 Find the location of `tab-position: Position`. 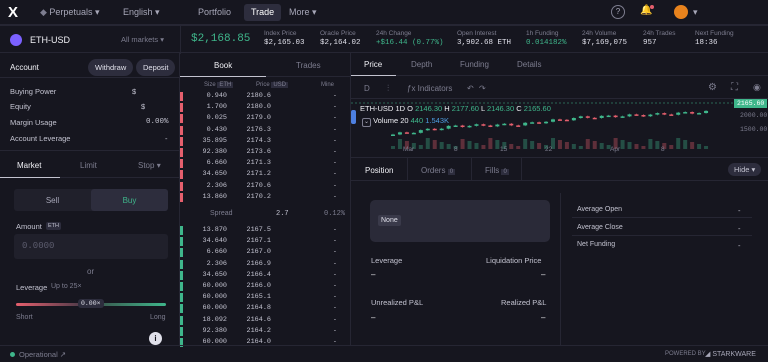

tab-position: Position is located at coordinates (379, 170).